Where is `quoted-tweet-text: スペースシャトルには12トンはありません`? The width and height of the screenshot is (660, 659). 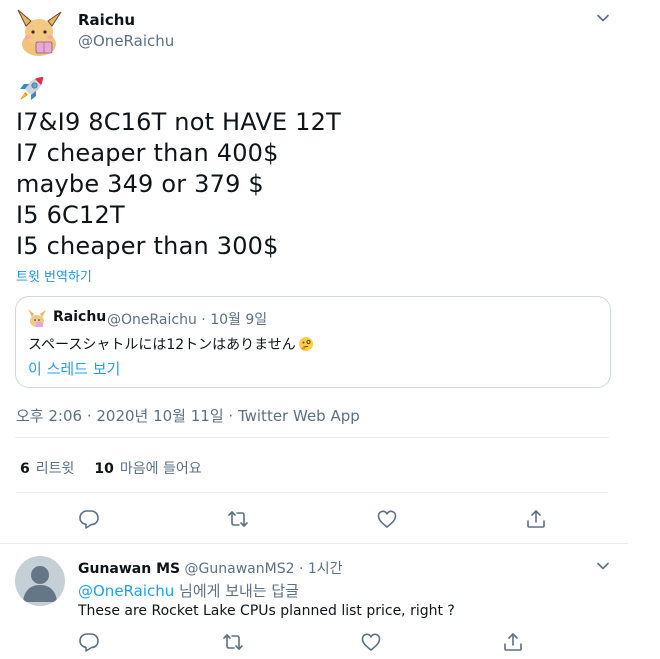
quoted-tweet-text: スペースシャトルには12トンはありません is located at coordinates (162, 345).